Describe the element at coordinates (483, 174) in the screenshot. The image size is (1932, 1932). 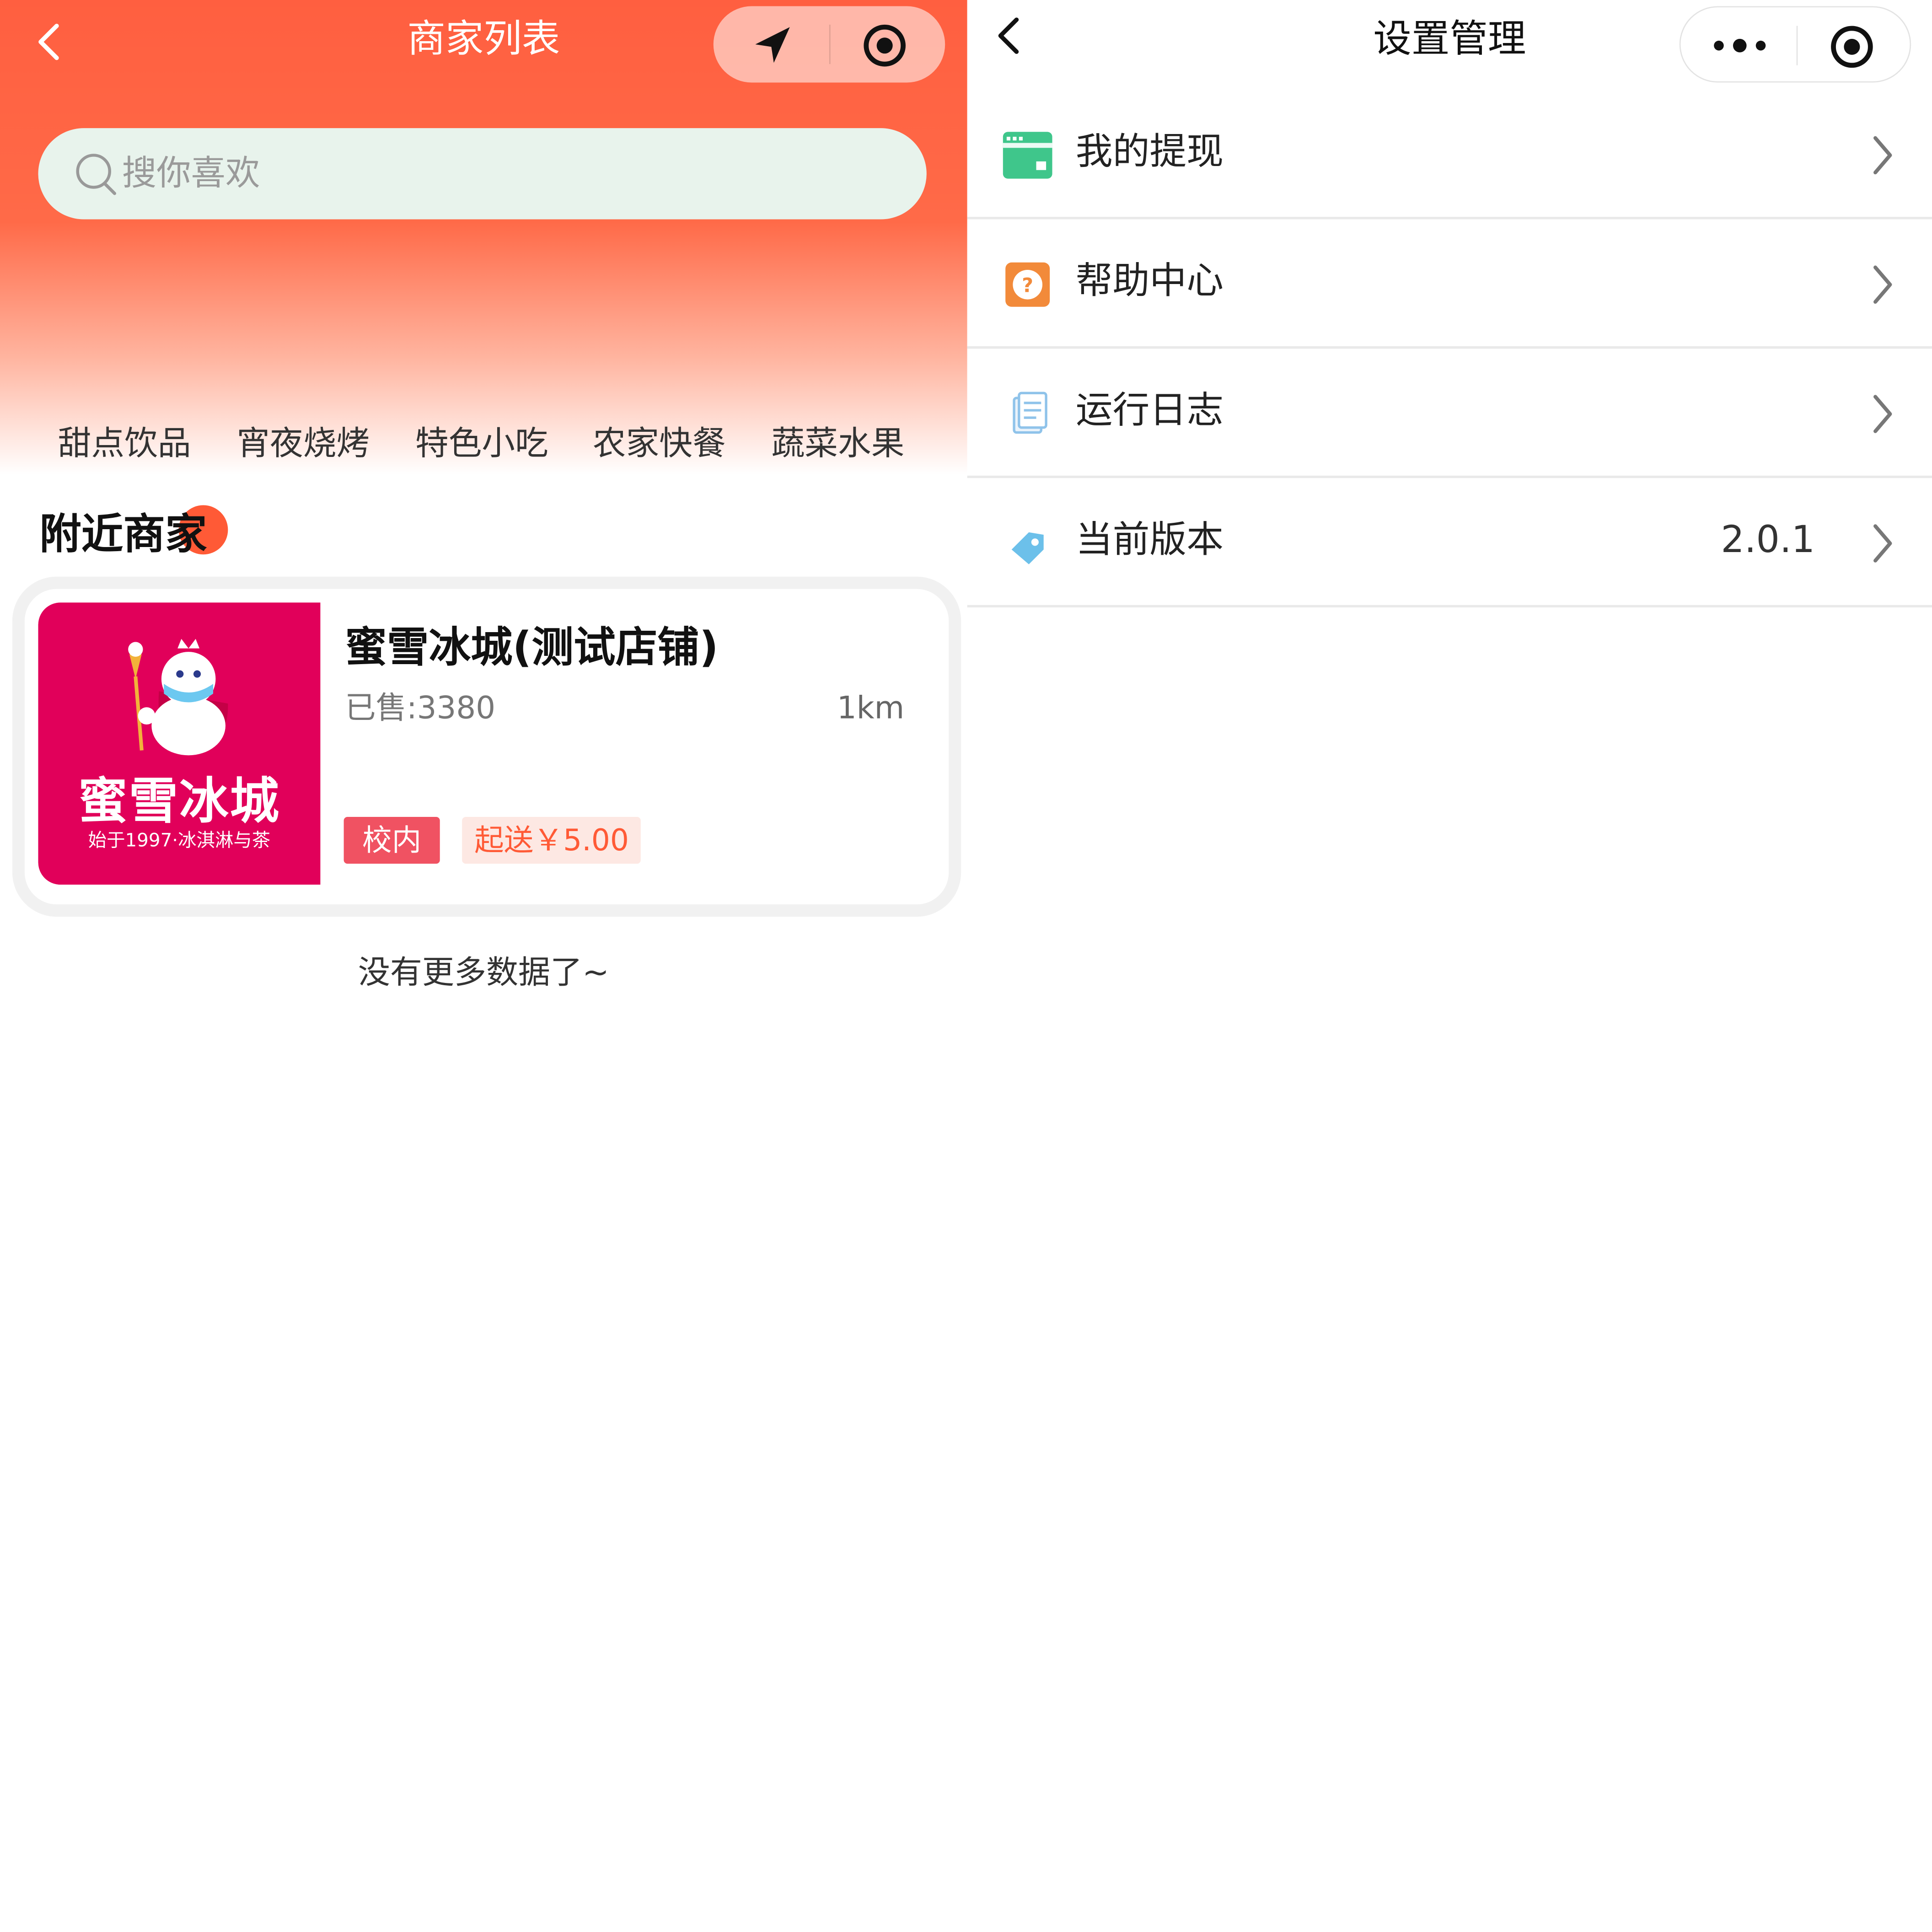
I see `search-input: 搜你喜欢` at that location.